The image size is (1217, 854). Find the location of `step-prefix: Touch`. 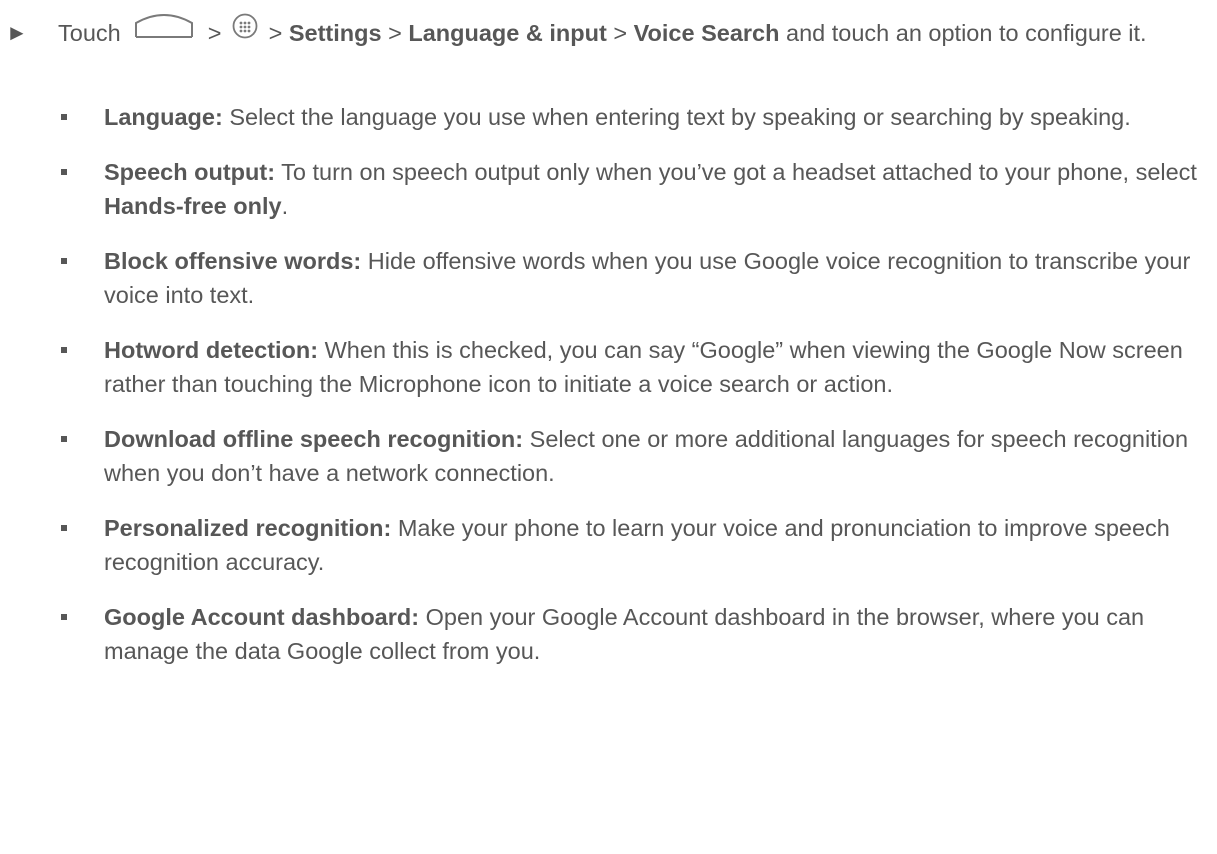

step-prefix: Touch is located at coordinates (89, 33).